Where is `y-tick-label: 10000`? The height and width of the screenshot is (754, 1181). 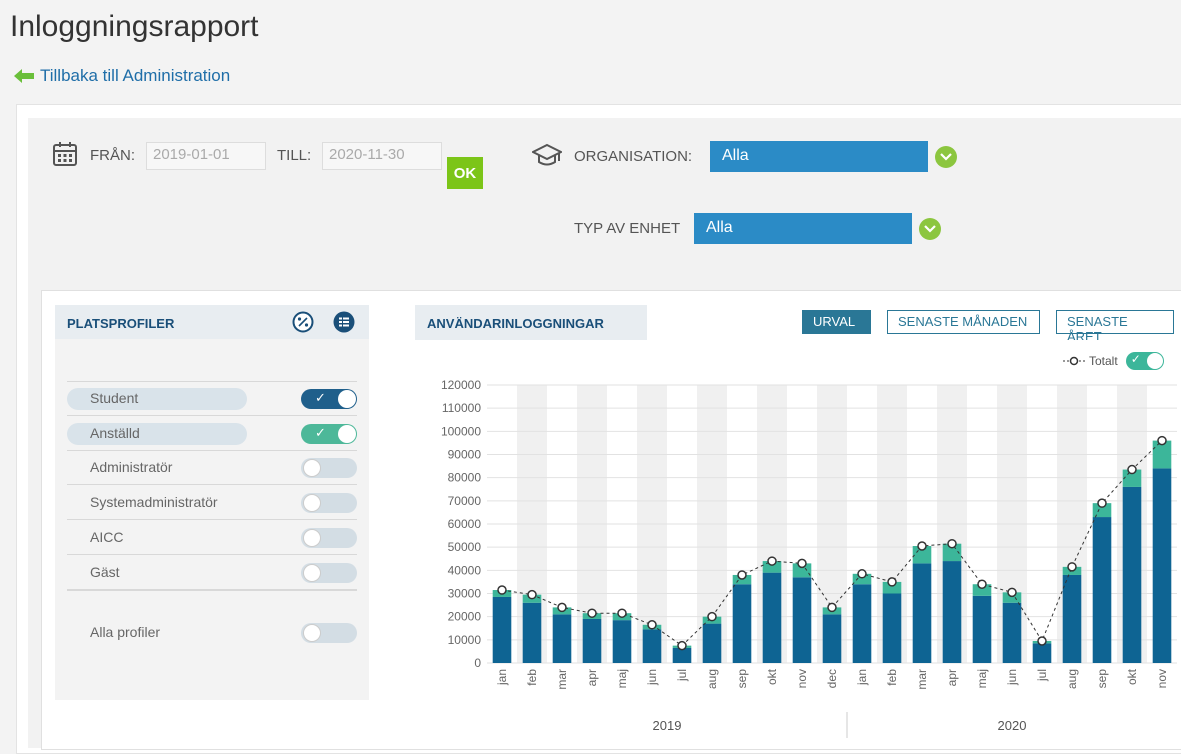 y-tick-label: 10000 is located at coordinates (465, 640).